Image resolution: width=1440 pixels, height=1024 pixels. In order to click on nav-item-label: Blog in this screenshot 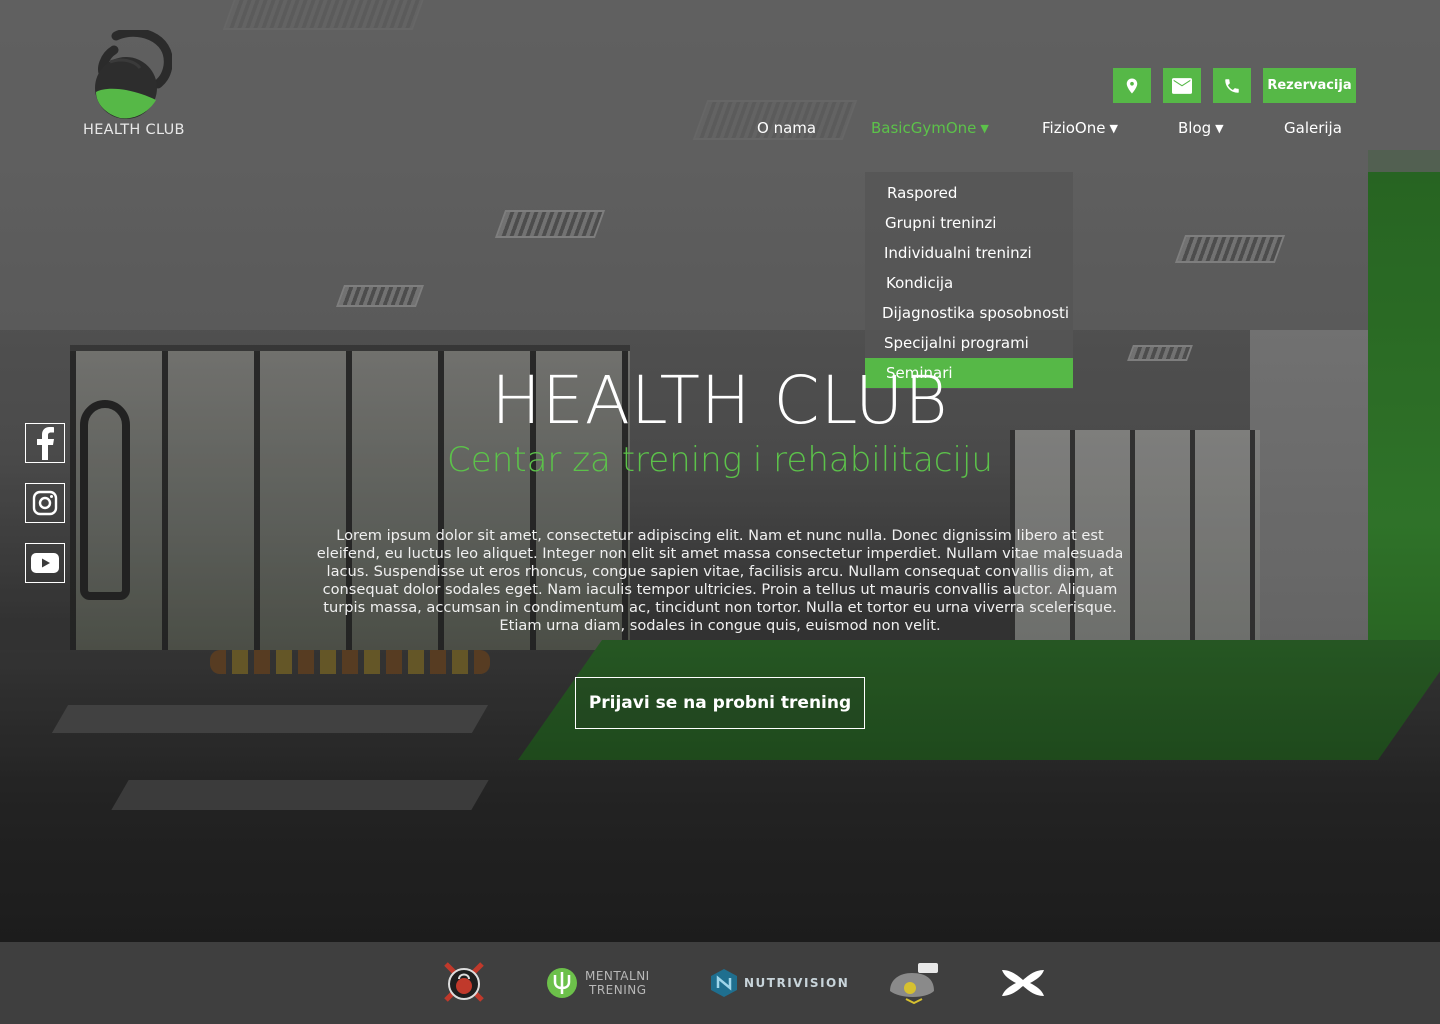, I will do `click(1195, 128)`.